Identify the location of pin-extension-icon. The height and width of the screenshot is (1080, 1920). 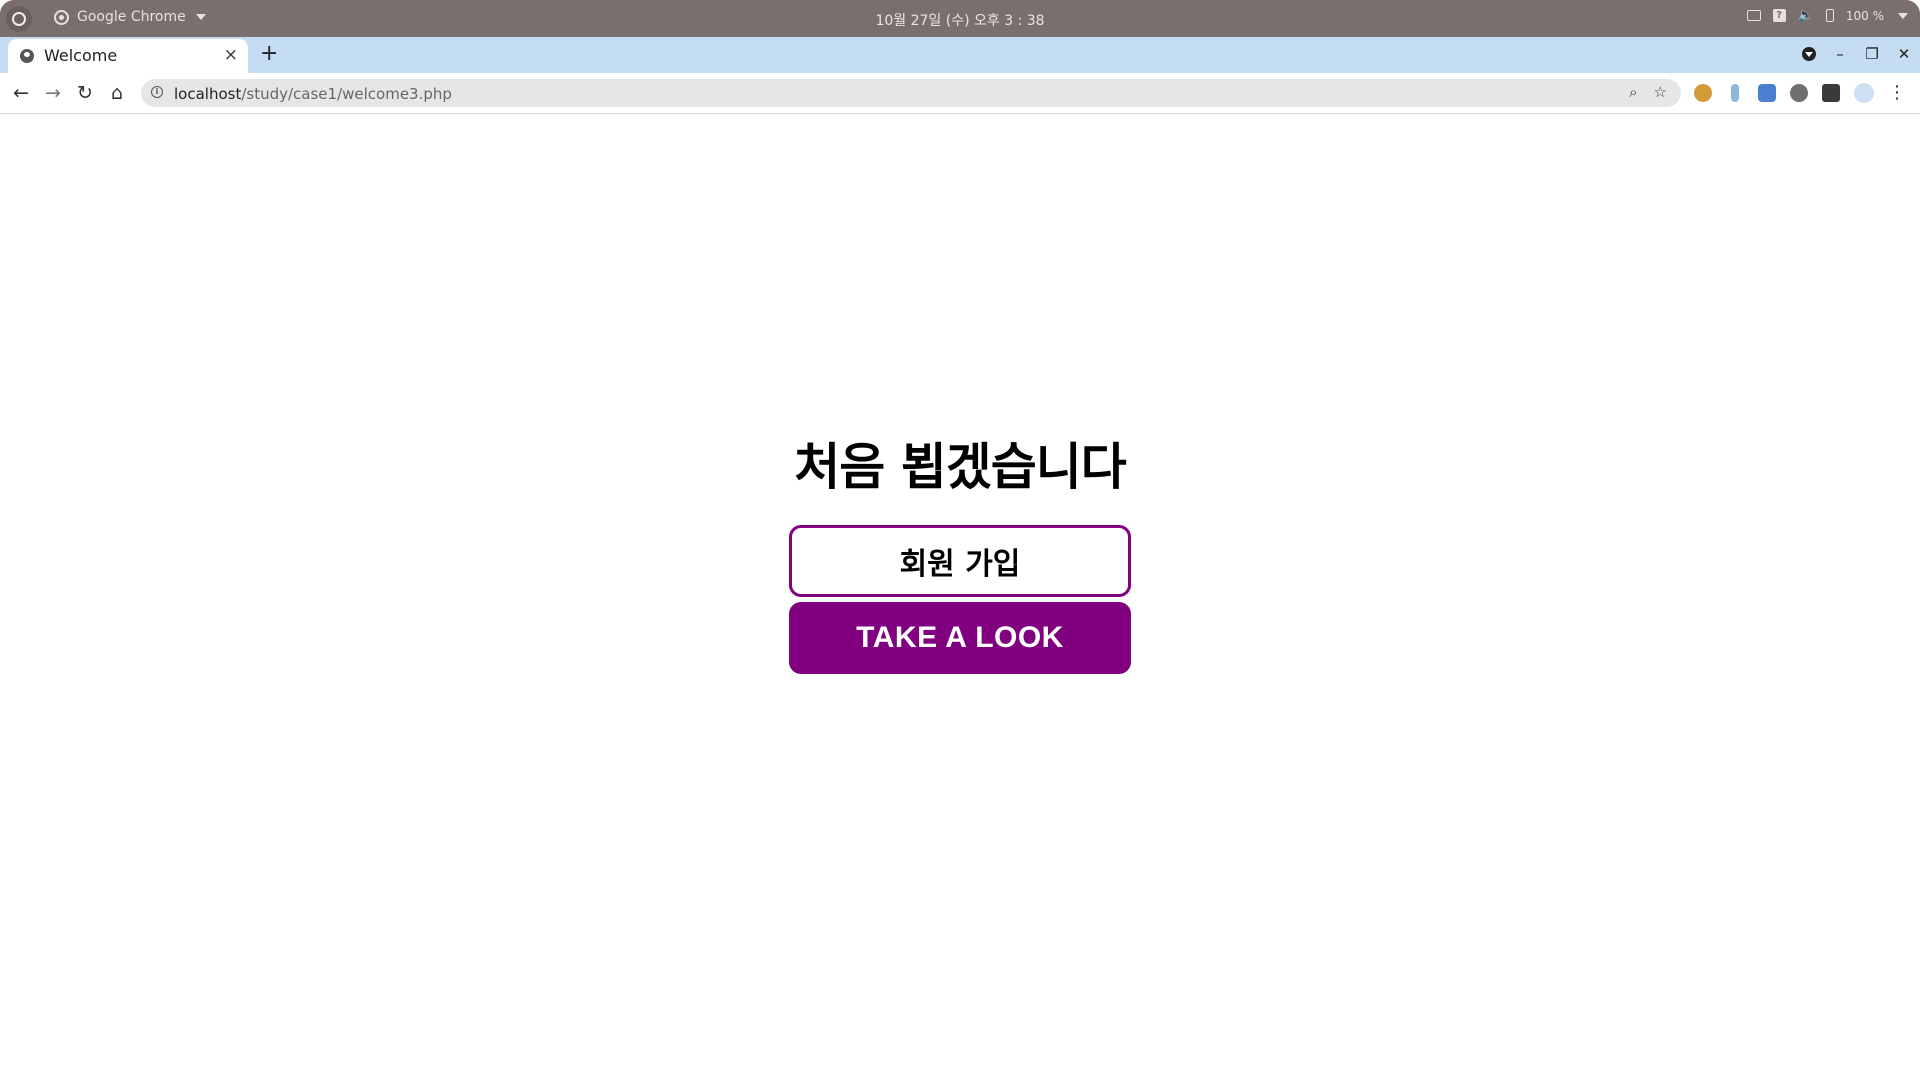
(1735, 93).